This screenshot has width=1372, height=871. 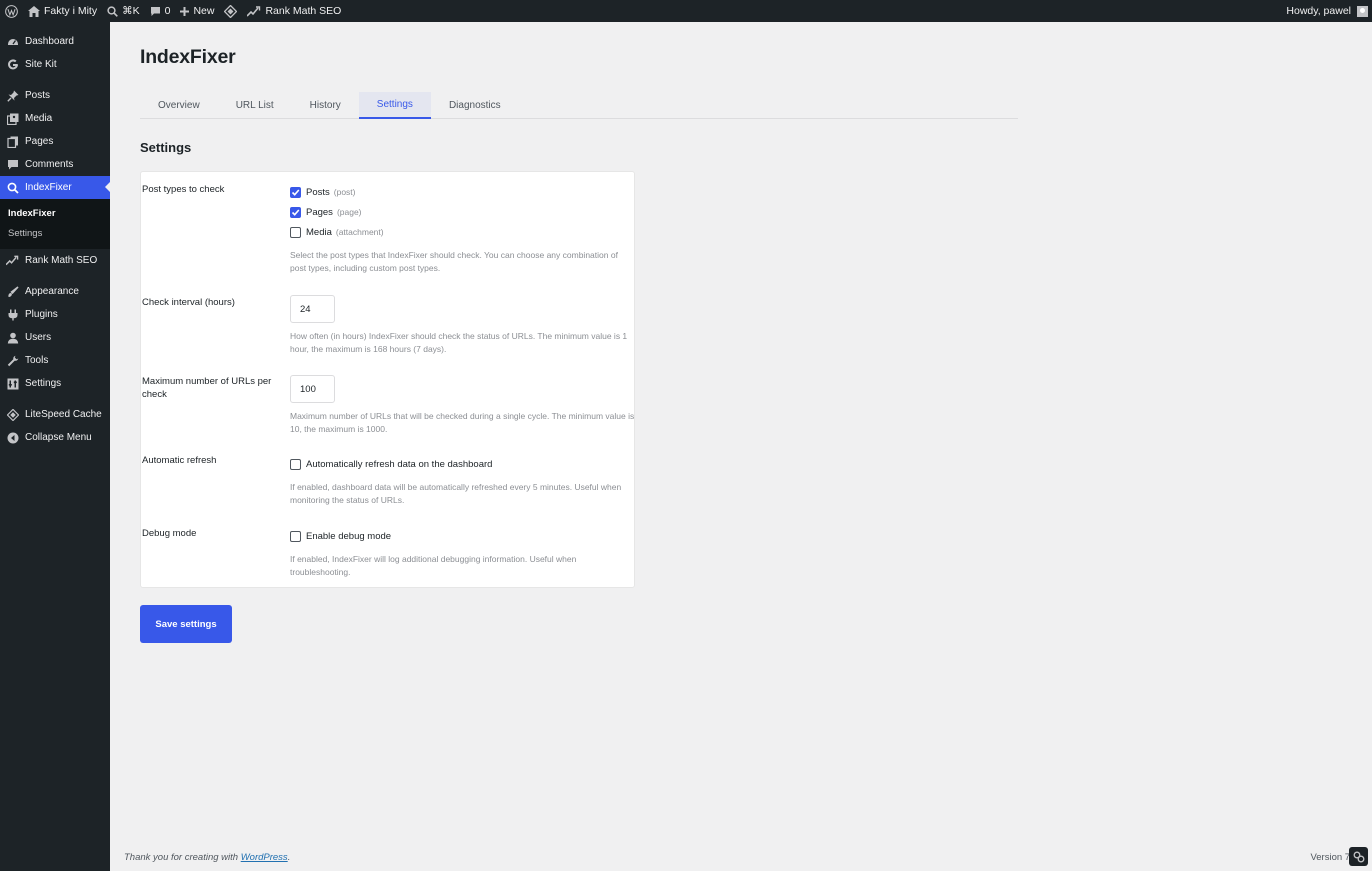 What do you see at coordinates (41, 314) in the screenshot?
I see `sidebar-item-label: Plugins` at bounding box center [41, 314].